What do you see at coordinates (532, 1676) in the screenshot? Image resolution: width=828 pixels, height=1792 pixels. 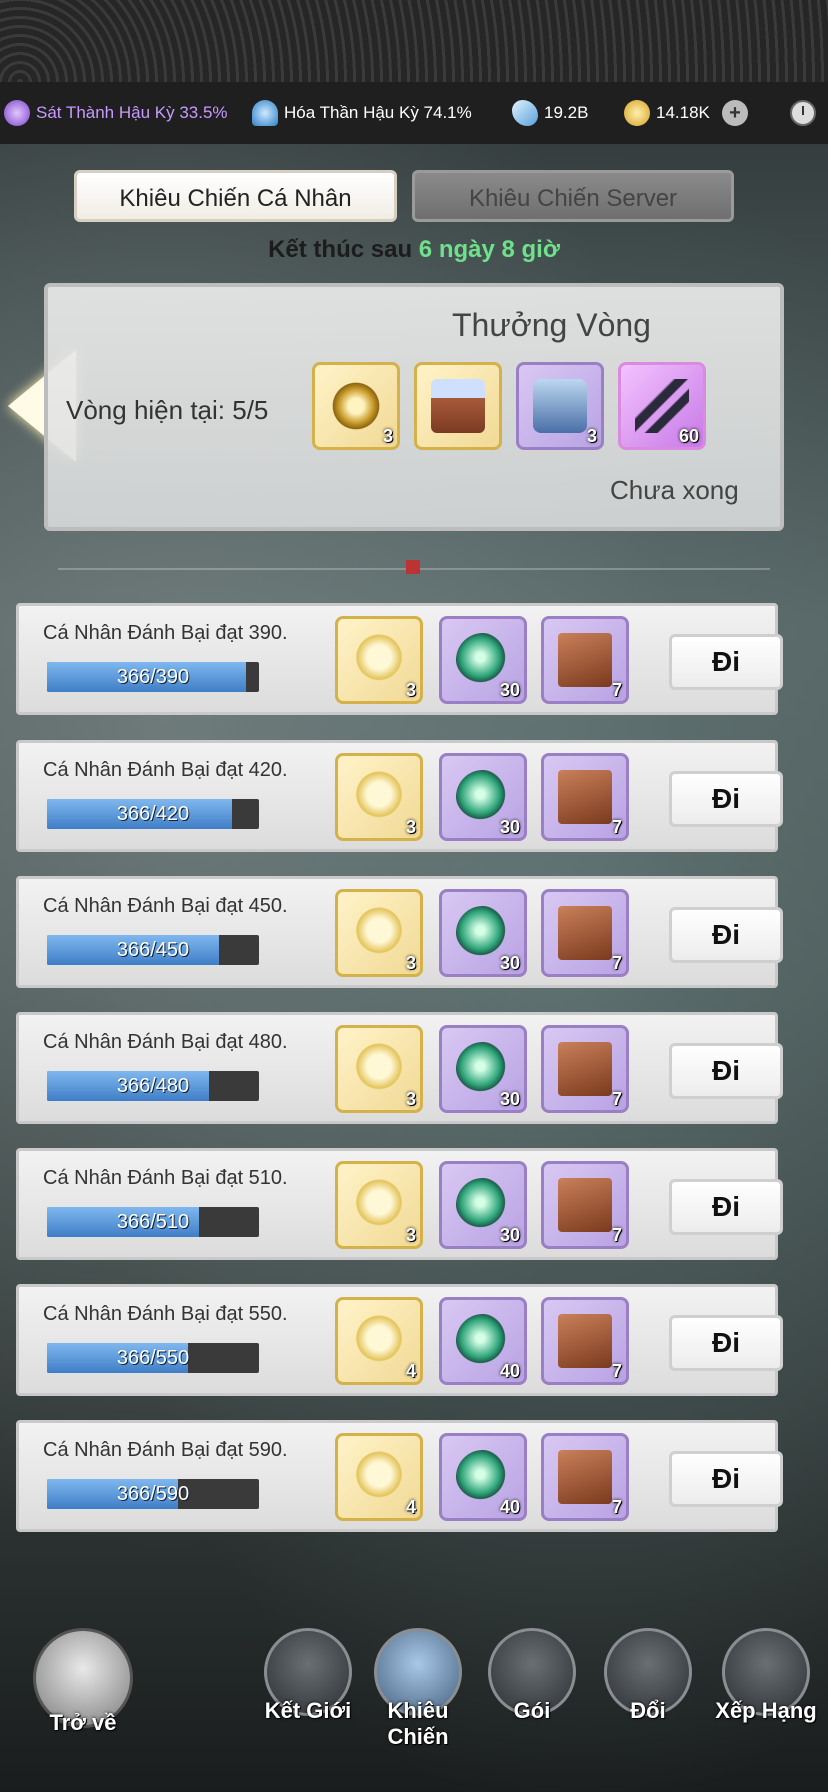 I see `nav-pack-button: Gói` at bounding box center [532, 1676].